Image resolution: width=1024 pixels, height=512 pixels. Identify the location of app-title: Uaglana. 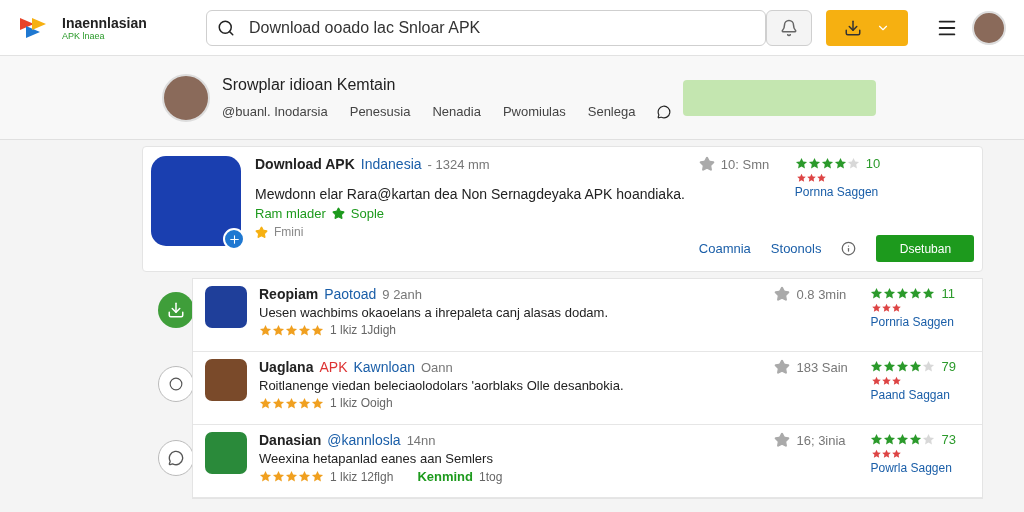
(286, 367).